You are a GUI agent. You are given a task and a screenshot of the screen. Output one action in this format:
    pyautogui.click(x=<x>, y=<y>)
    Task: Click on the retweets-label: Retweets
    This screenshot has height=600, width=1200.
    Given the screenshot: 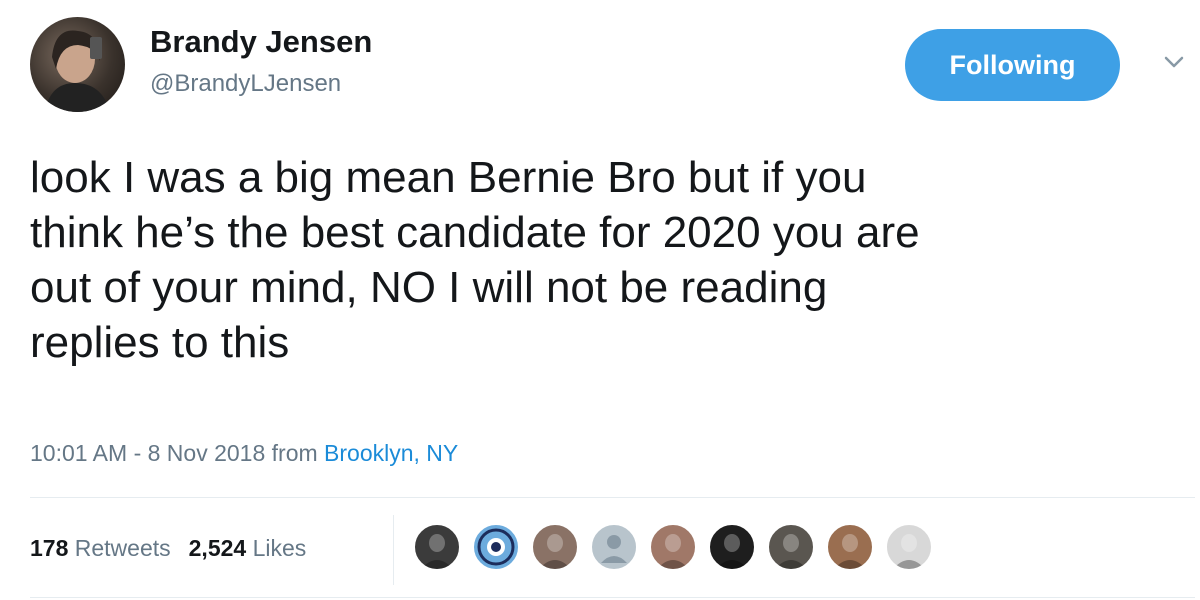 What is the action you would take?
    pyautogui.click(x=122, y=548)
    